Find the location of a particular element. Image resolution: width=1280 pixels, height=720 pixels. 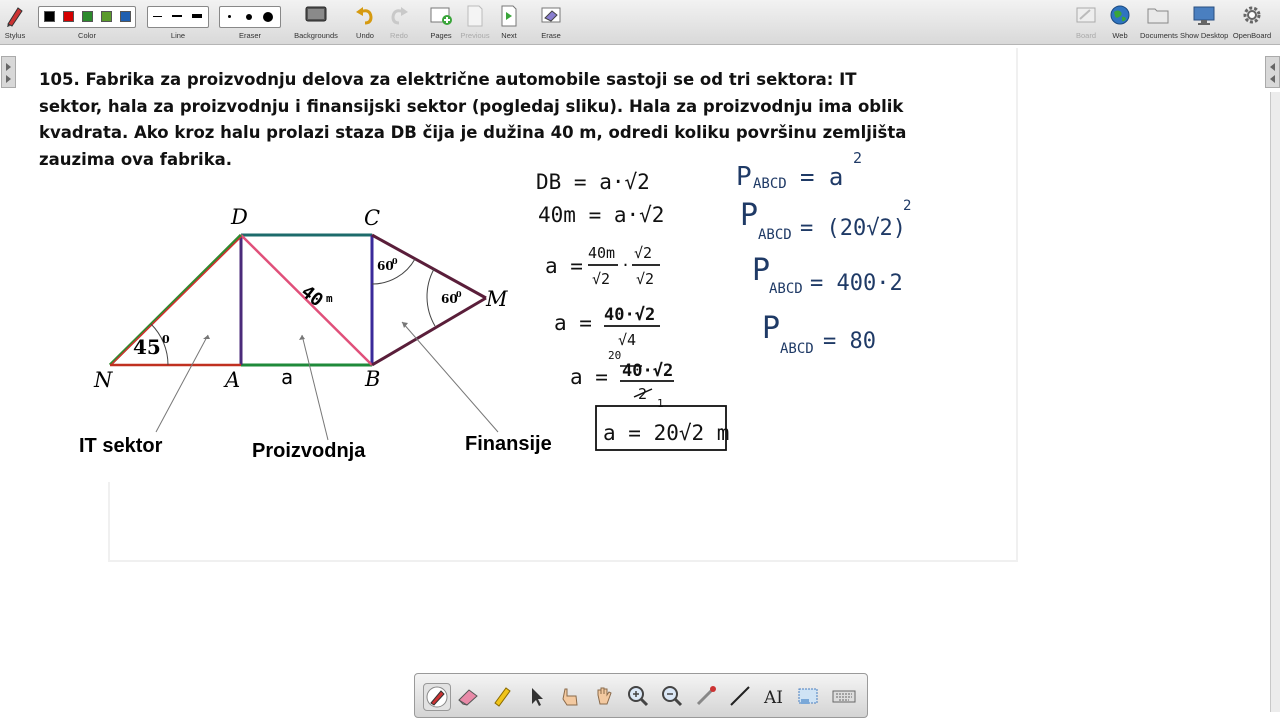

keyboard-icon is located at coordinates (844, 696).